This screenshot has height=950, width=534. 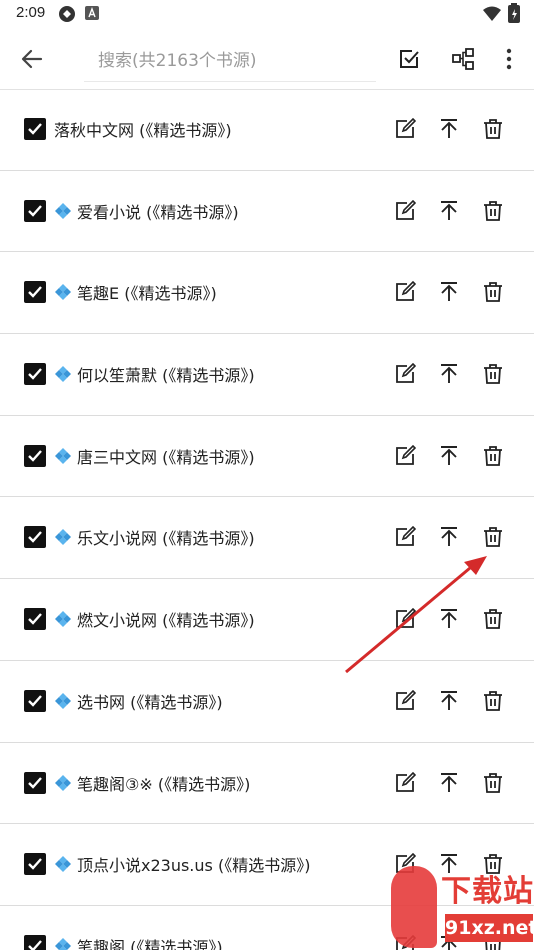 What do you see at coordinates (409, 59) in the screenshot?
I see `select-all-button` at bounding box center [409, 59].